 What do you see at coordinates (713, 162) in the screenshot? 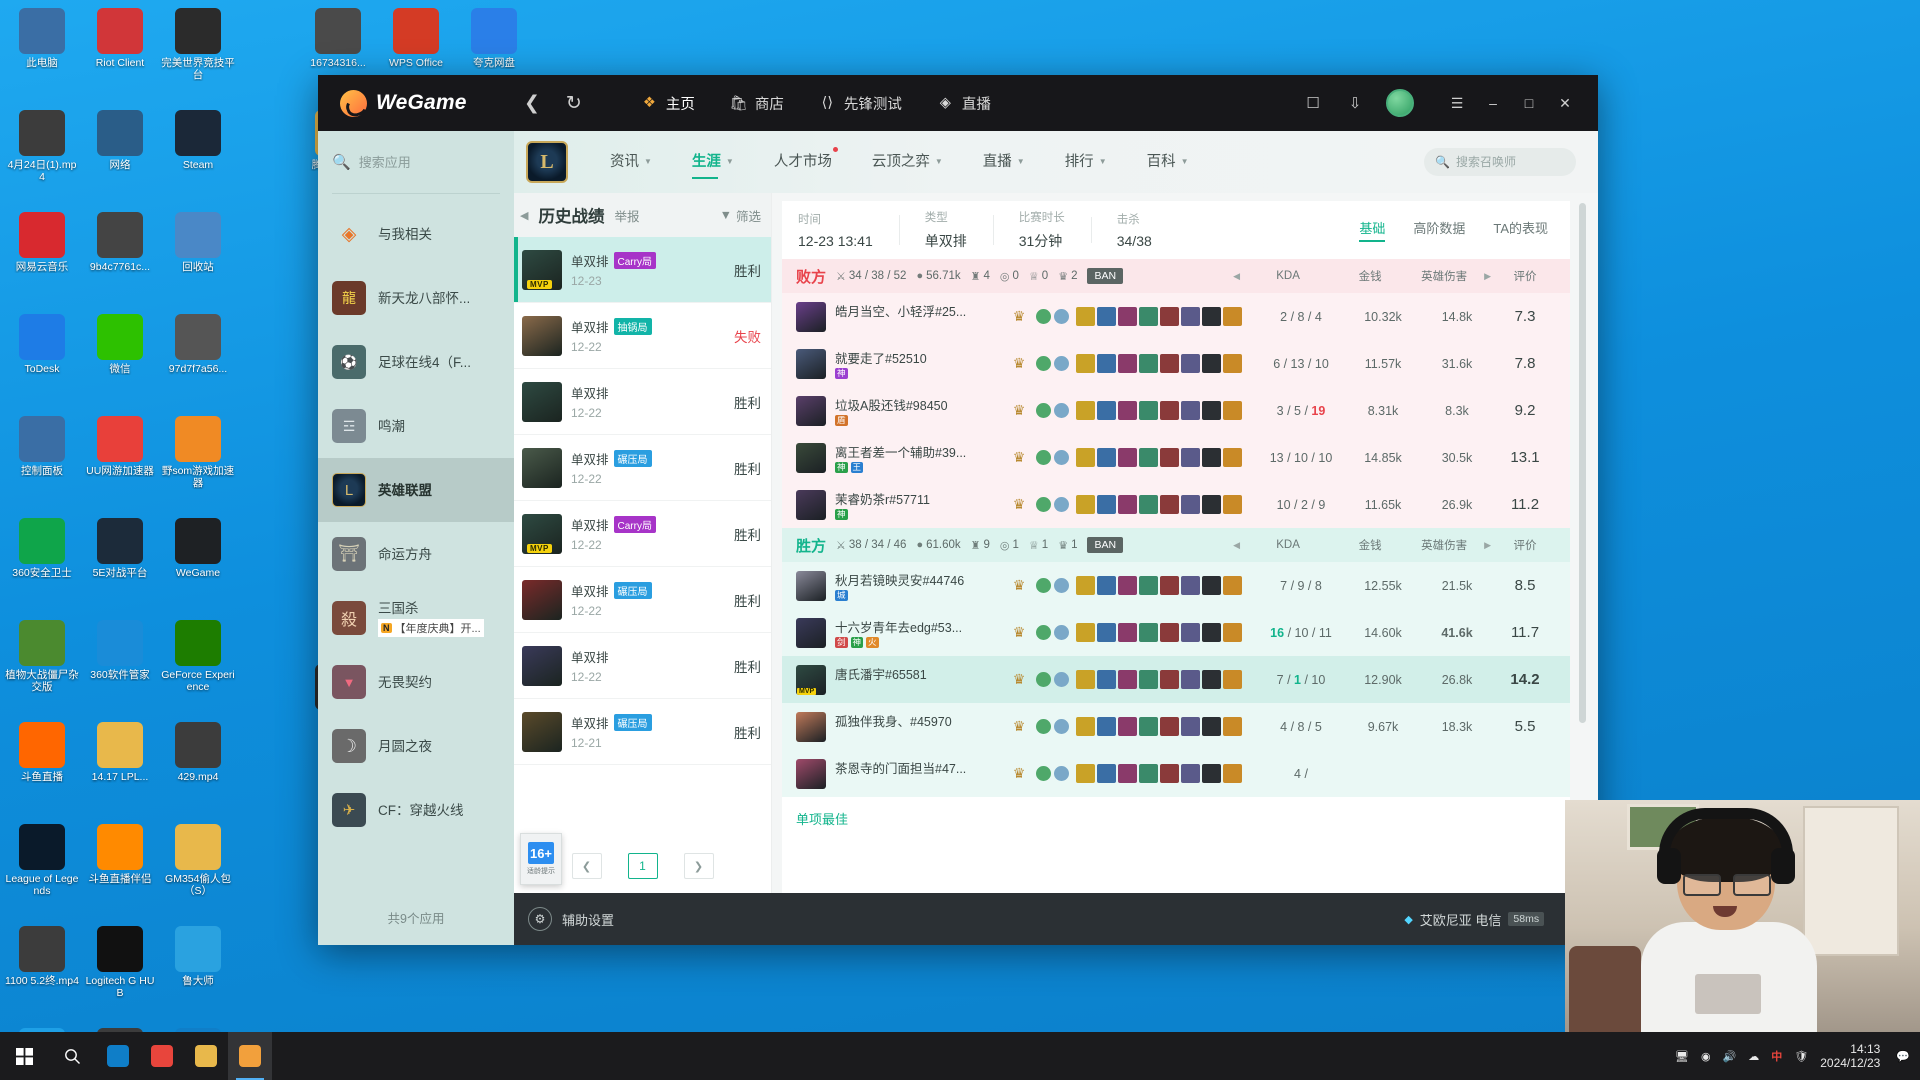
I see `game-tab-1: 生涯 ▼` at bounding box center [713, 162].